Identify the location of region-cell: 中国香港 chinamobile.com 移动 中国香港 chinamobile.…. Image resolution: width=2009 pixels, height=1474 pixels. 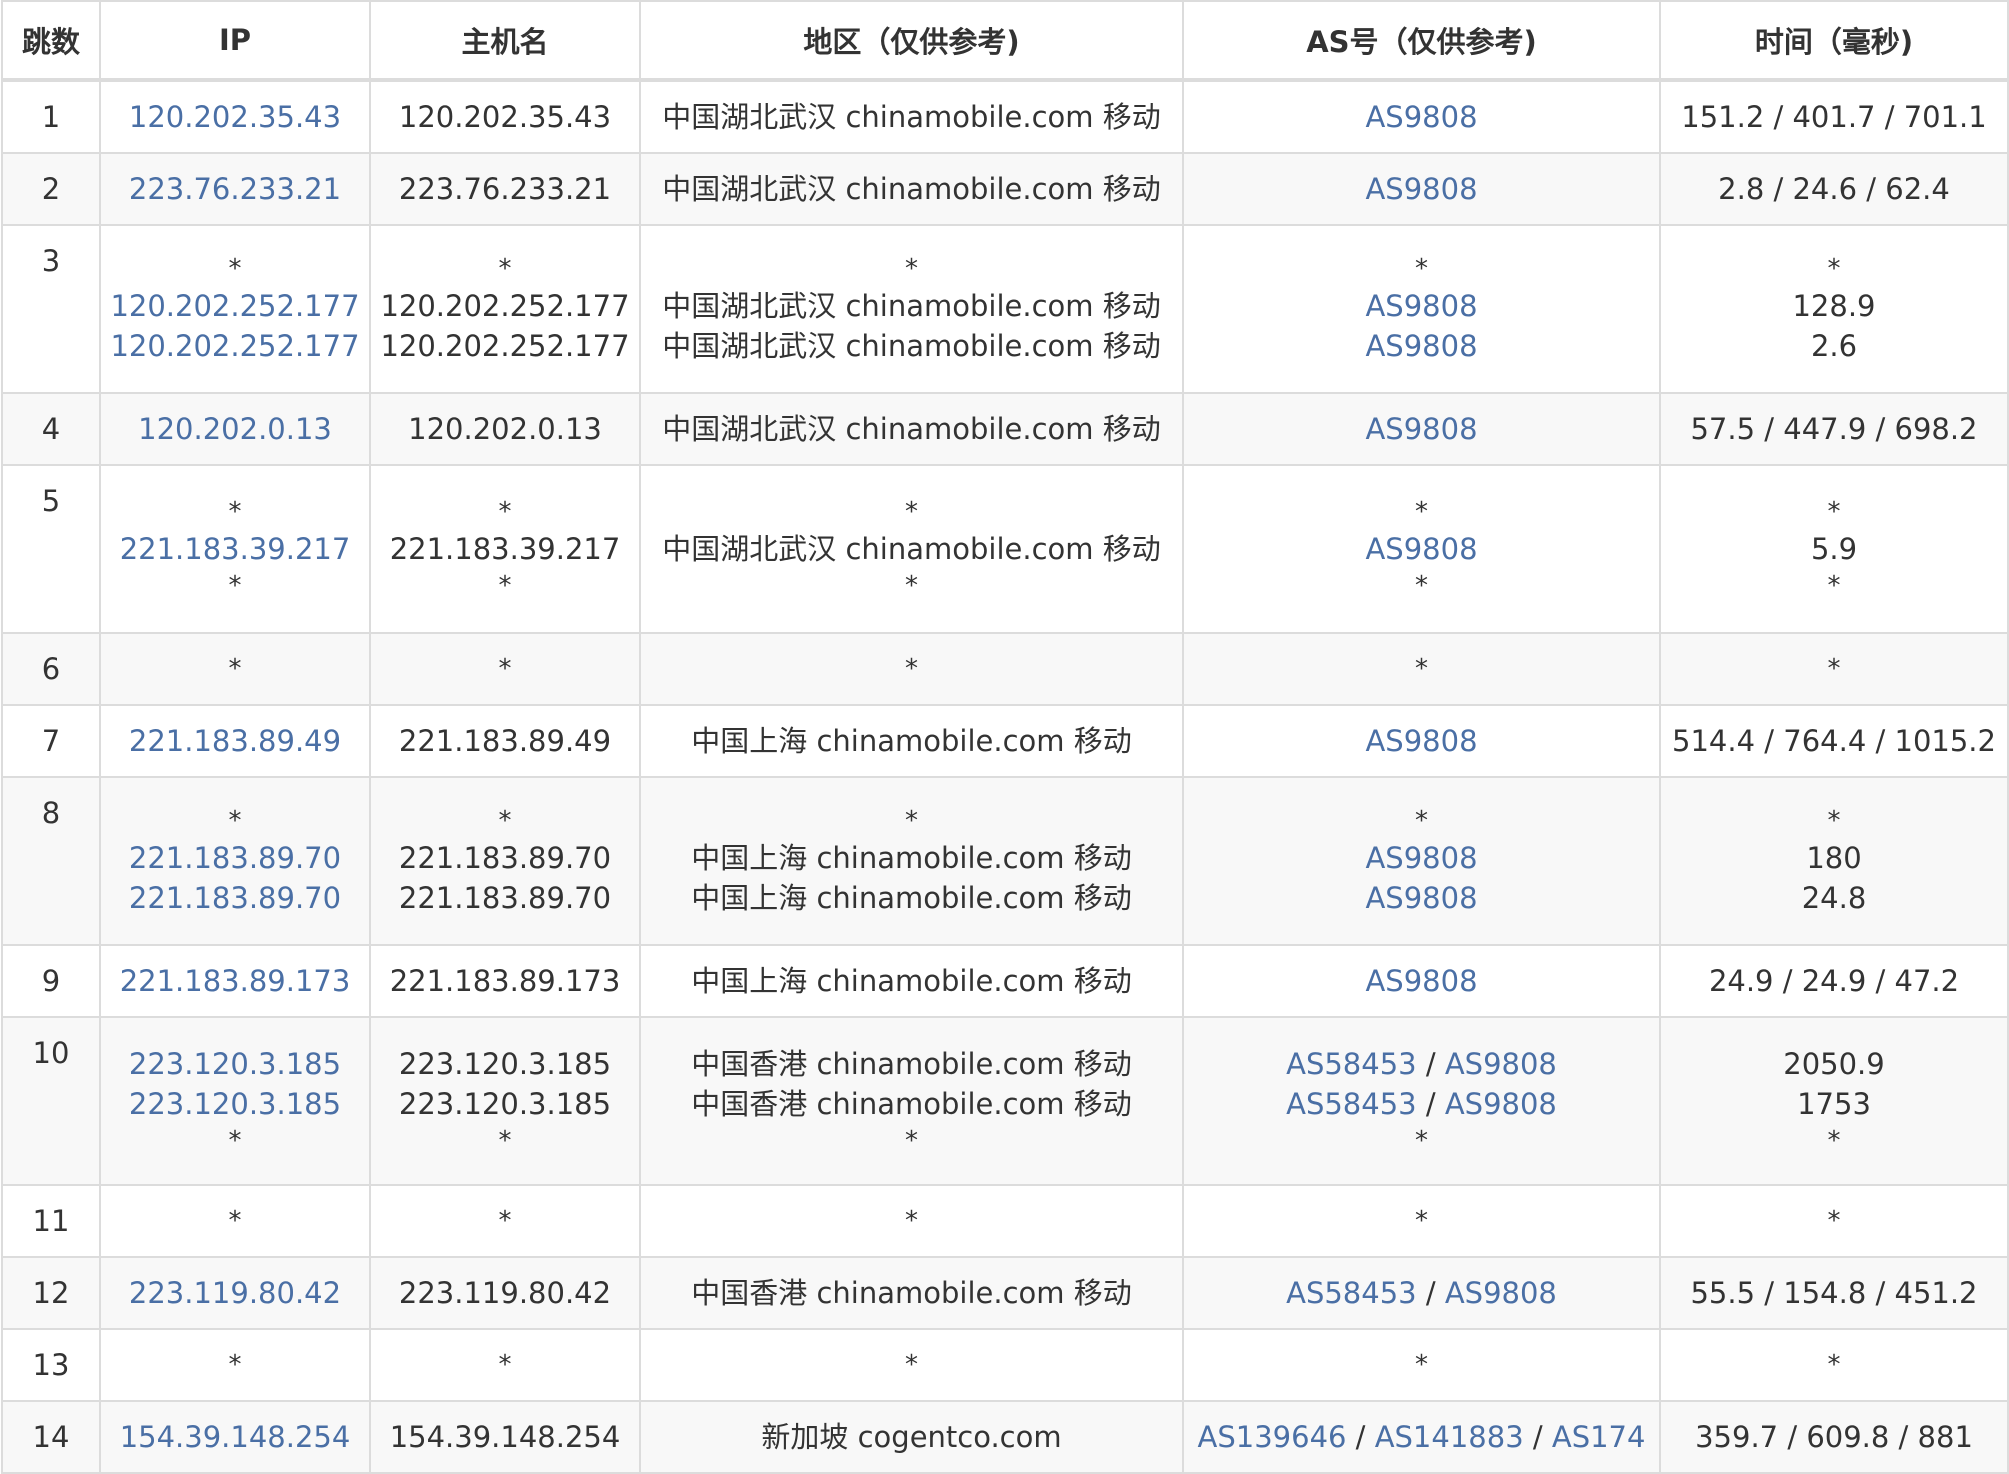
(911, 1101).